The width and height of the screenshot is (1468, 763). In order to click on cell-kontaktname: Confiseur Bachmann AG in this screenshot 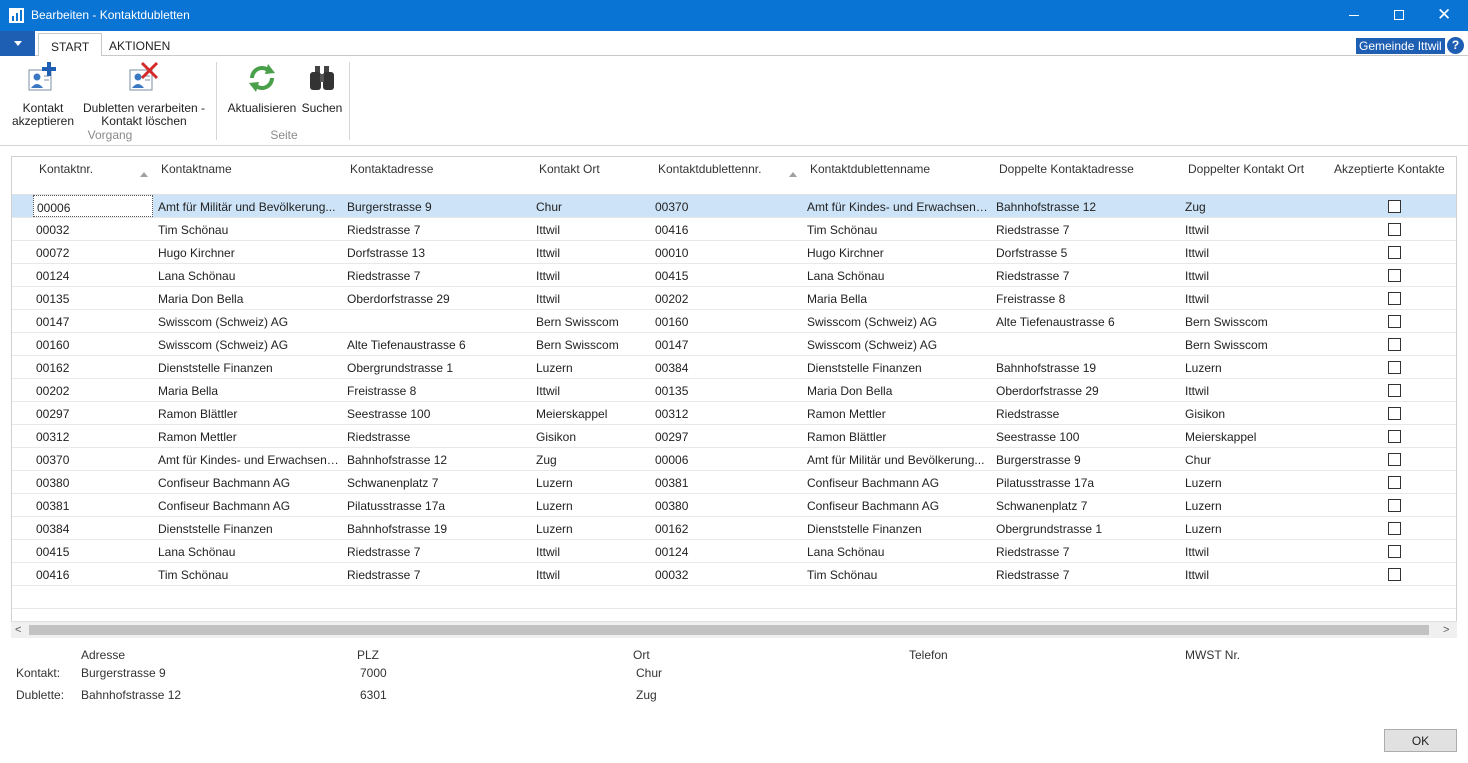, I will do `click(250, 483)`.